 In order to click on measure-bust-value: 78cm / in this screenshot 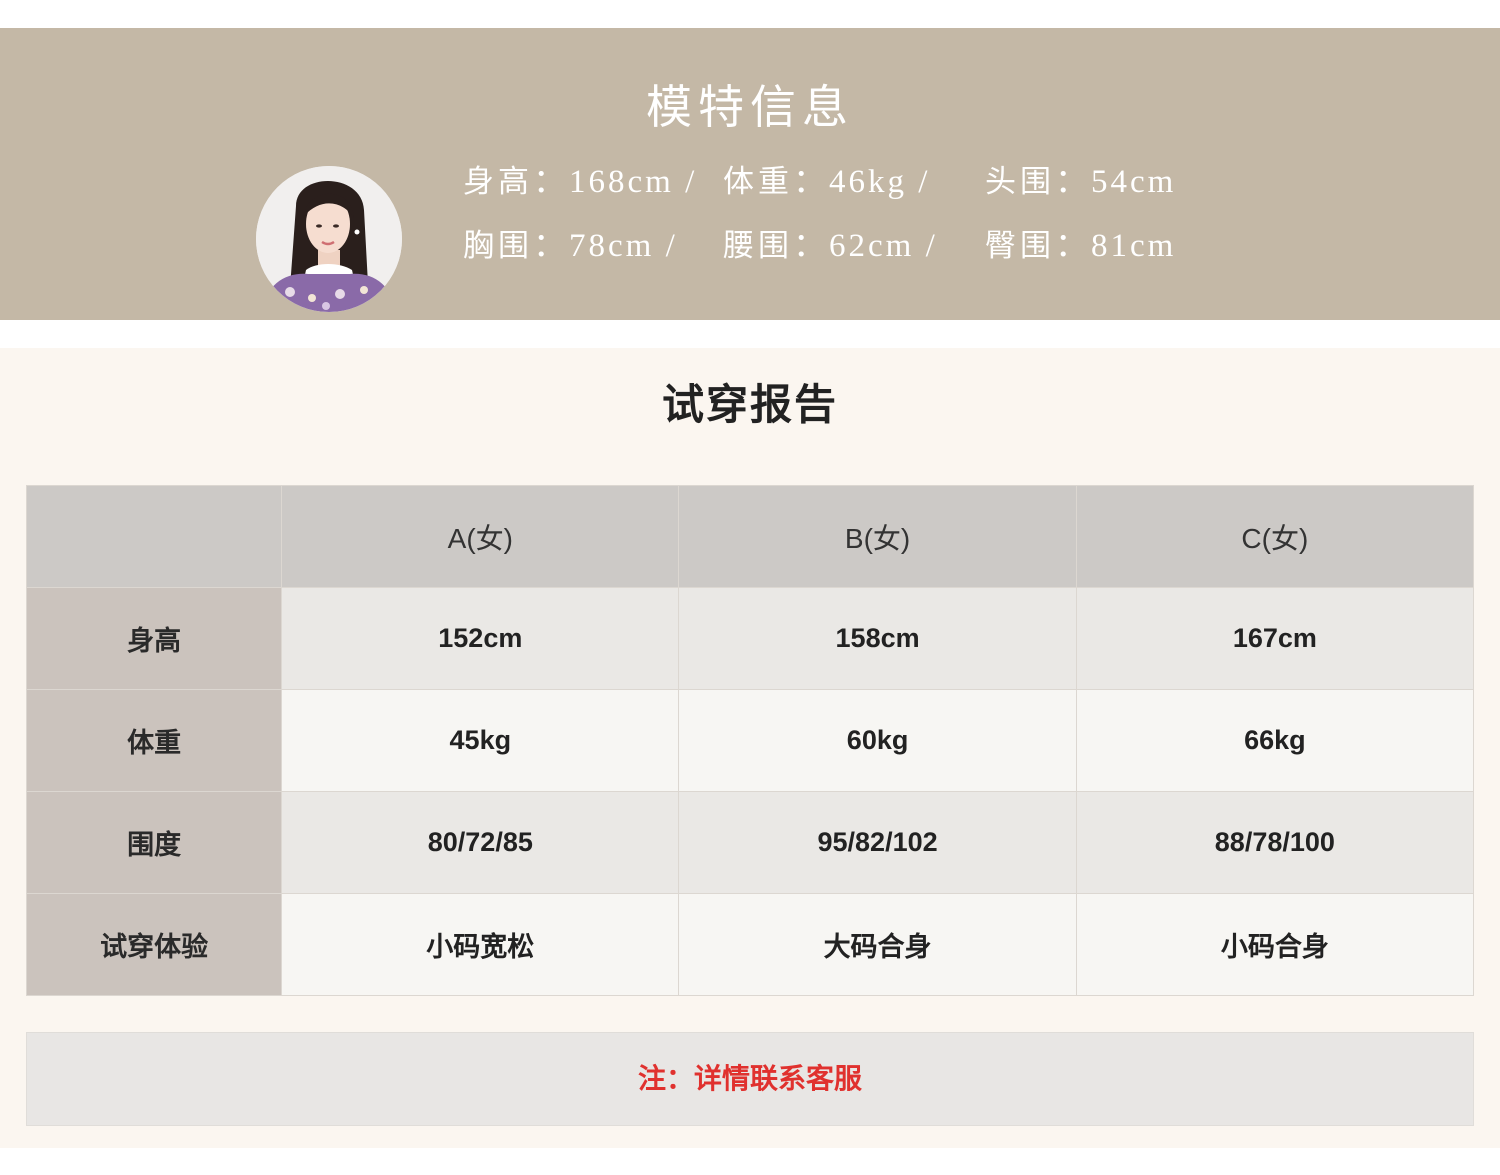, I will do `click(623, 246)`.